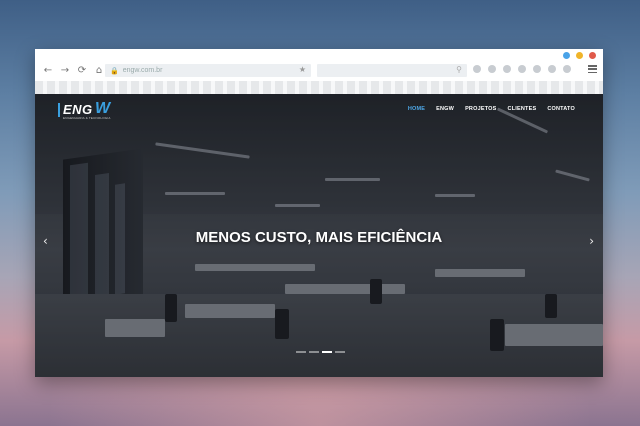 Image resolution: width=640 pixels, height=426 pixels. I want to click on nav-item-contato: CONTATO, so click(561, 109).